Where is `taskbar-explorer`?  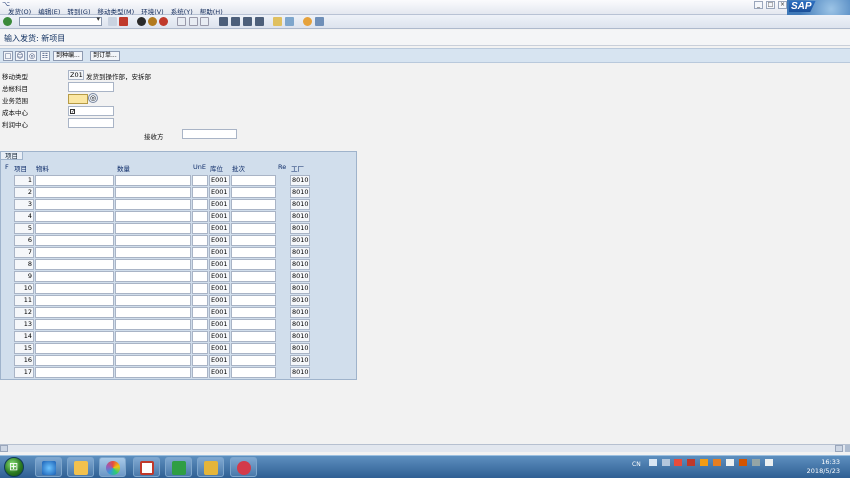
taskbar-explorer is located at coordinates (80, 467).